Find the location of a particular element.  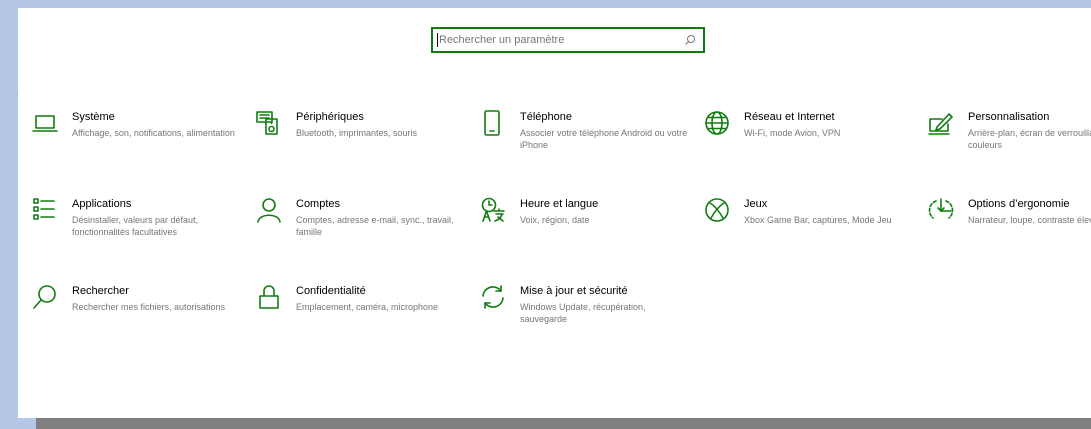

tile-description: Windows Update, récupération, sauvegarde is located at coordinates (583, 313).